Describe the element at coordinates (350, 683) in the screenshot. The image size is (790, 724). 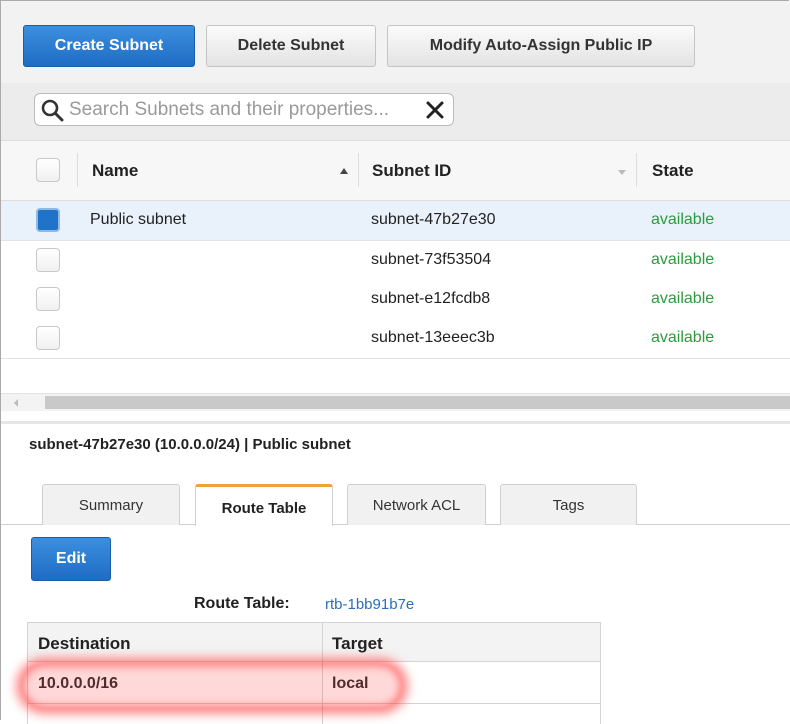
I see `route-target: local` at that location.